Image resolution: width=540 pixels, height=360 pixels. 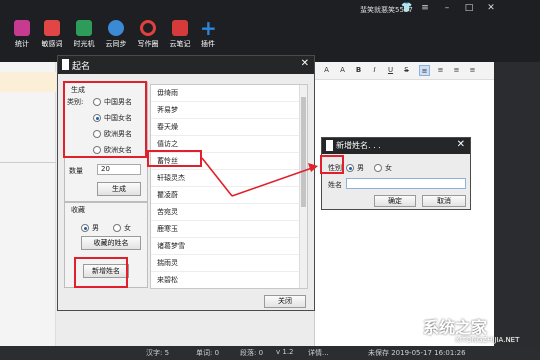 What do you see at coordinates (259, 177) in the screenshot?
I see `highlight-arrow` at bounding box center [259, 177].